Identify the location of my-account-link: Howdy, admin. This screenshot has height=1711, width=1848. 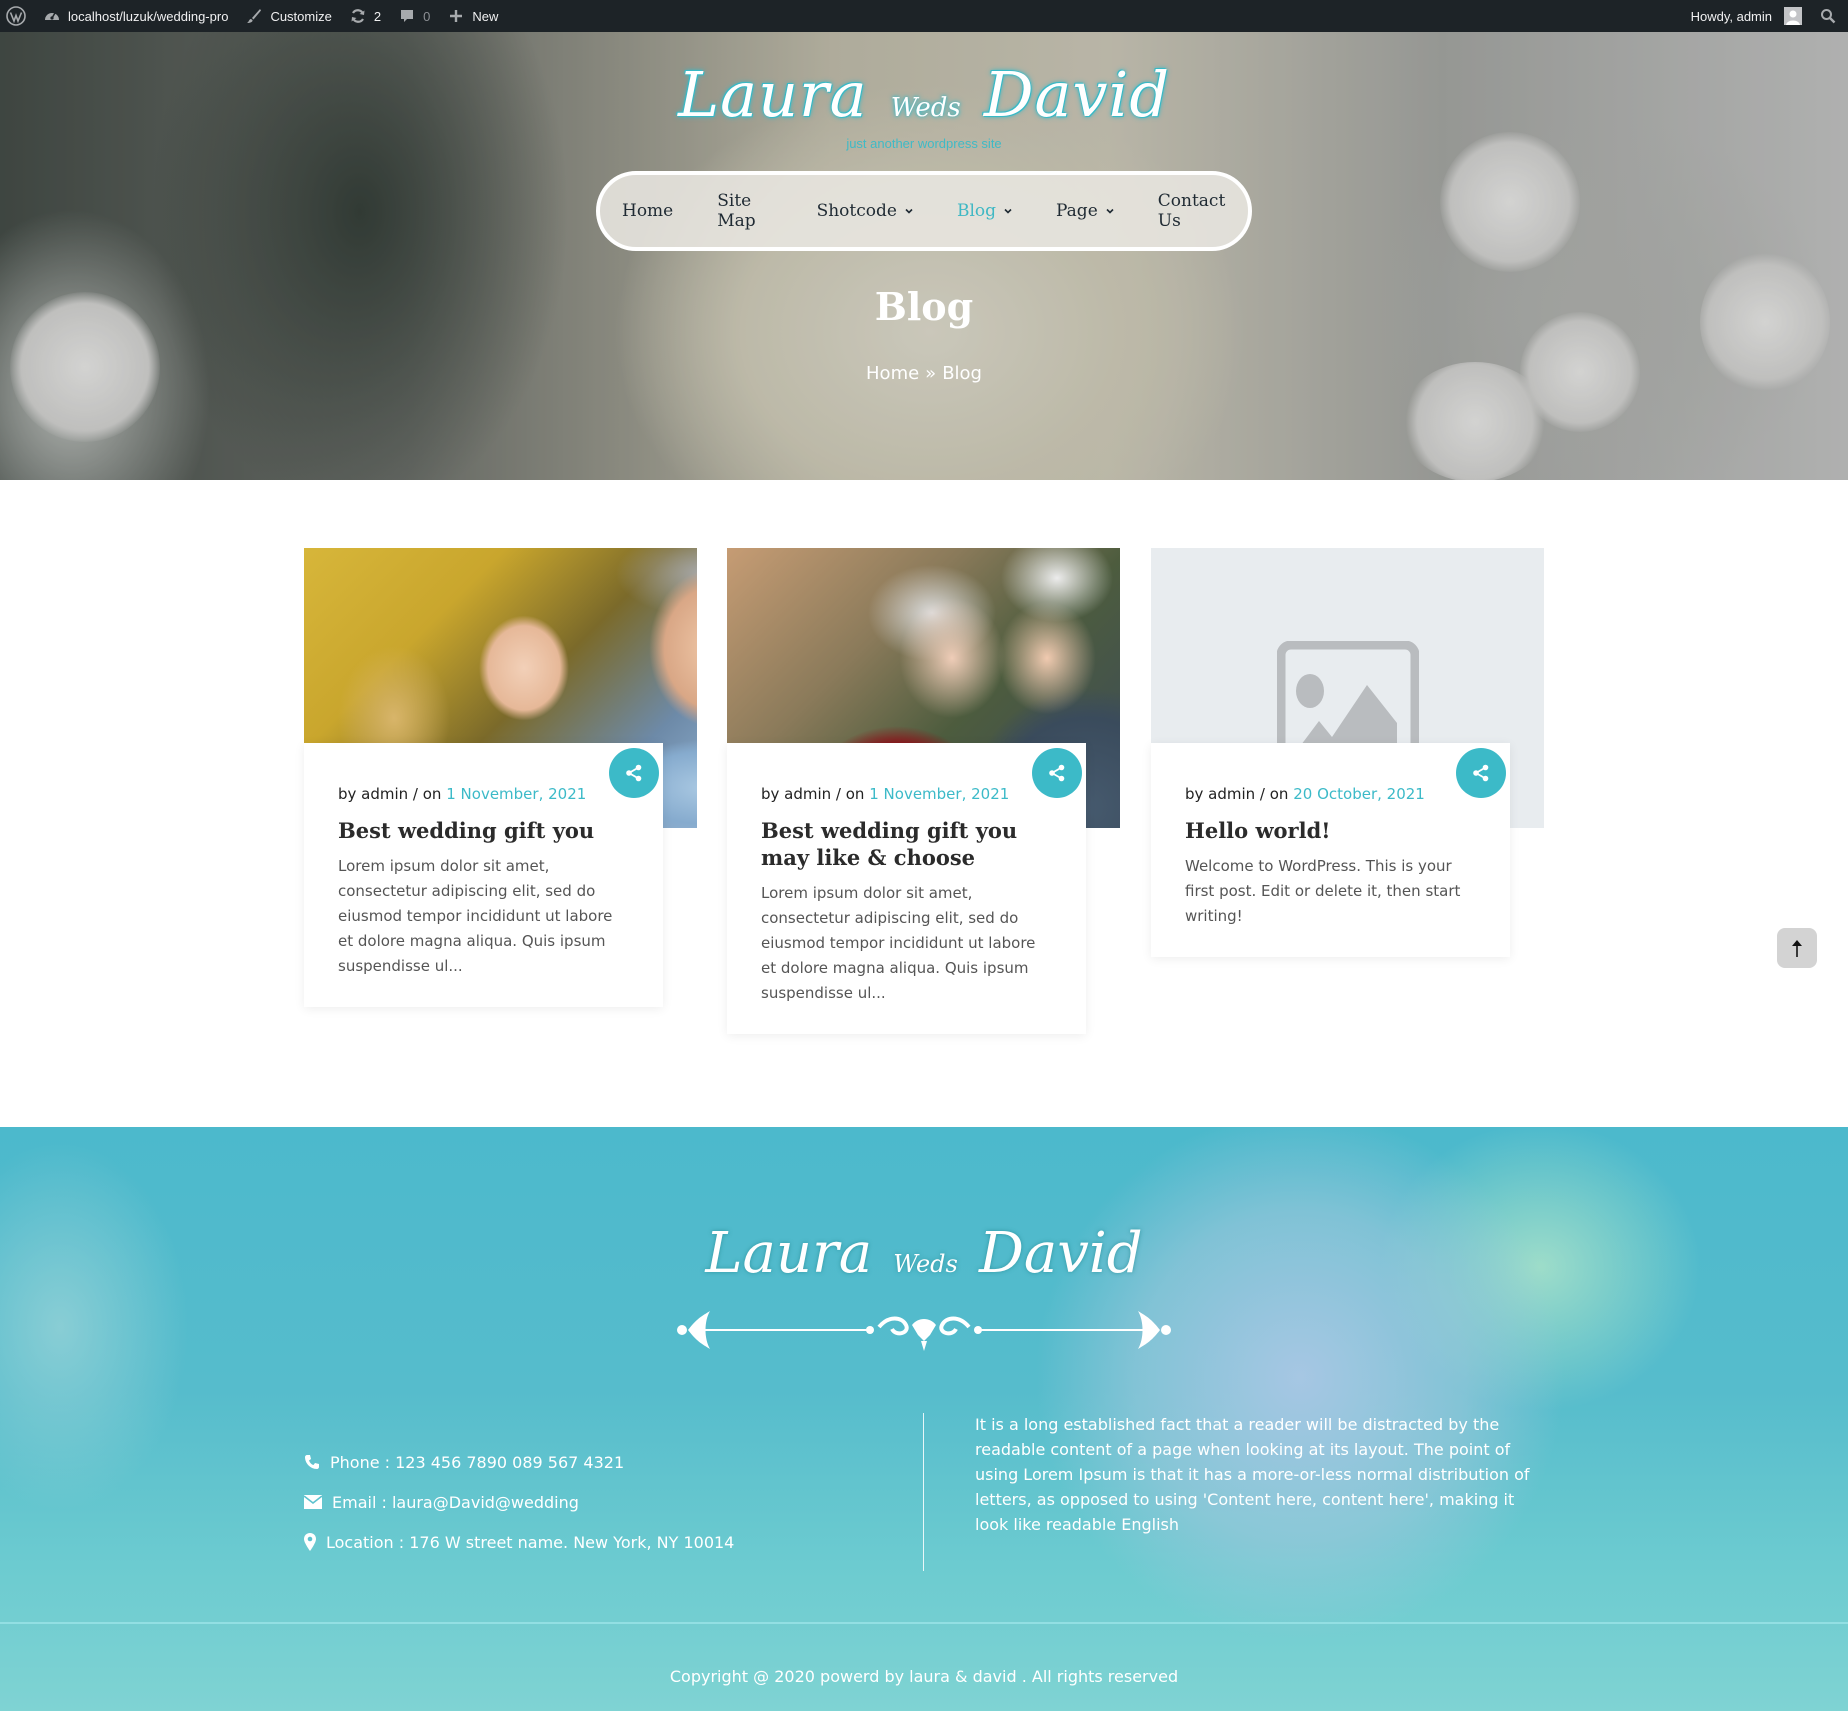
(1746, 16).